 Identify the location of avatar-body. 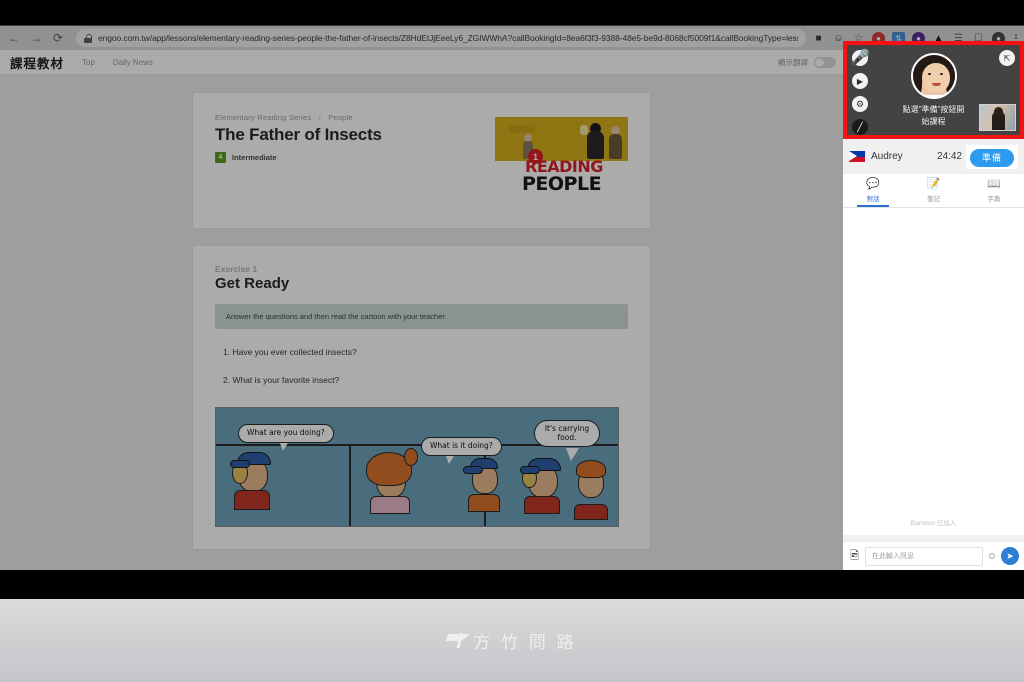
(935, 96).